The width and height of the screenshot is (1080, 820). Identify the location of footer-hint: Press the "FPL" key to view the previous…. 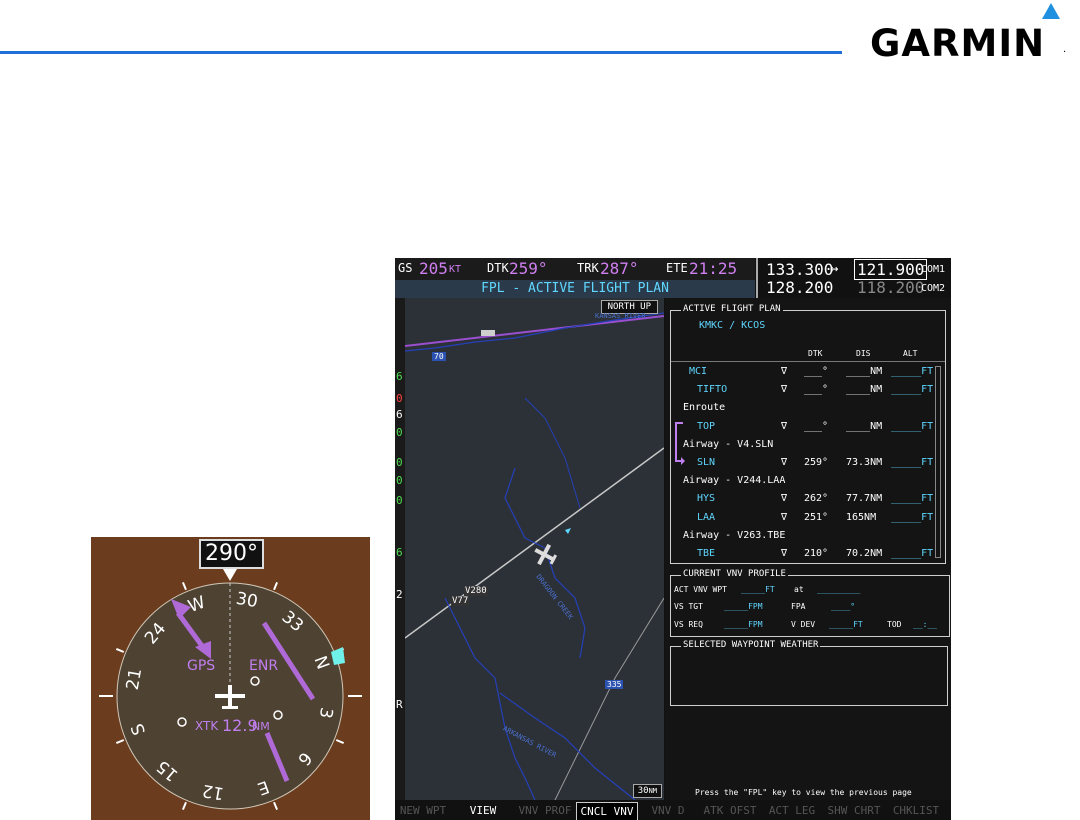
(803, 792).